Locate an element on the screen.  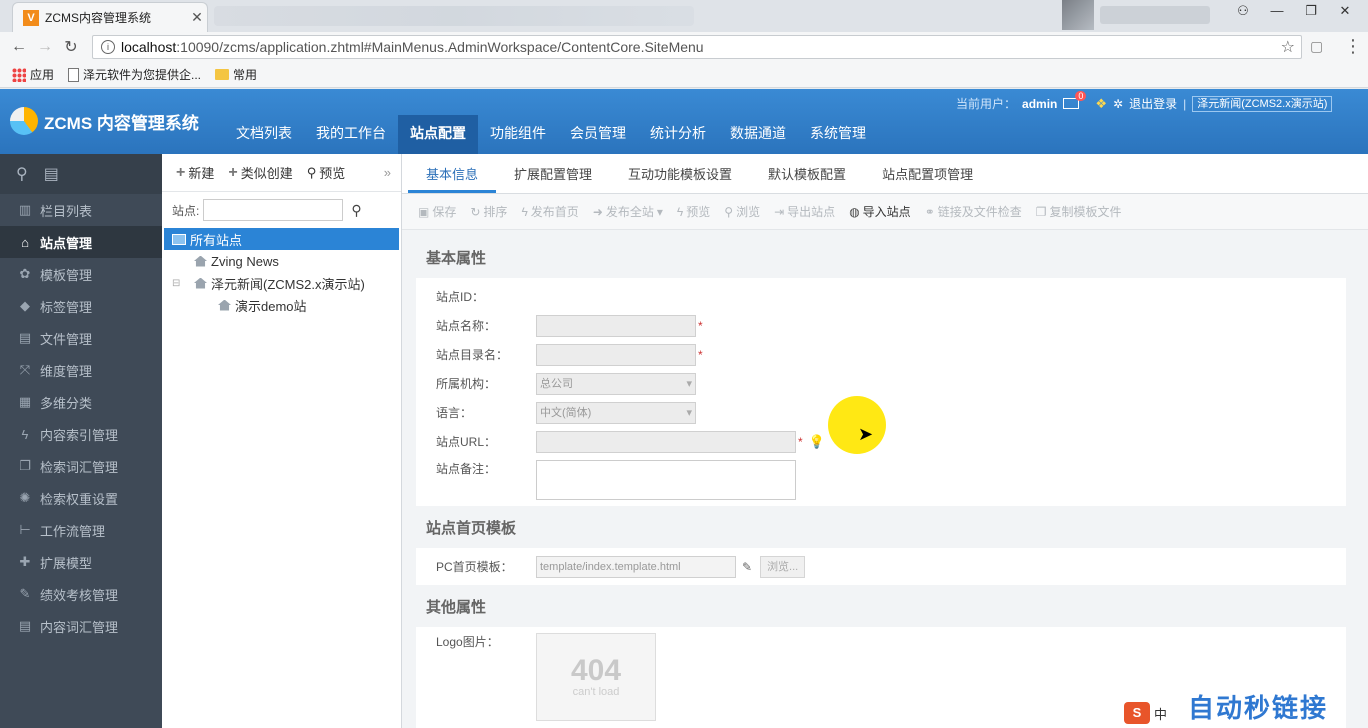
field-label: 站点目录名： is located at coordinates (472, 355).